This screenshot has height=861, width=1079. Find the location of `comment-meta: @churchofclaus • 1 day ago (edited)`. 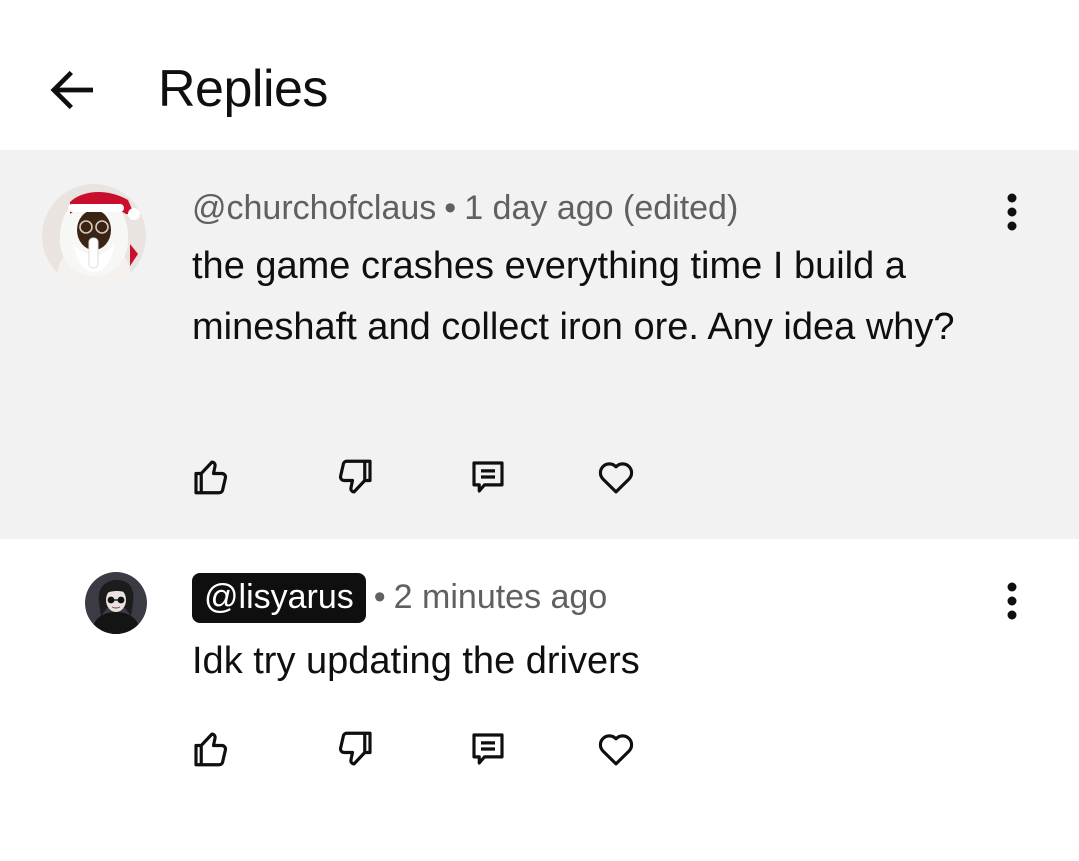

comment-meta: @churchofclaus • 1 day ago (edited) is located at coordinates (465, 208).